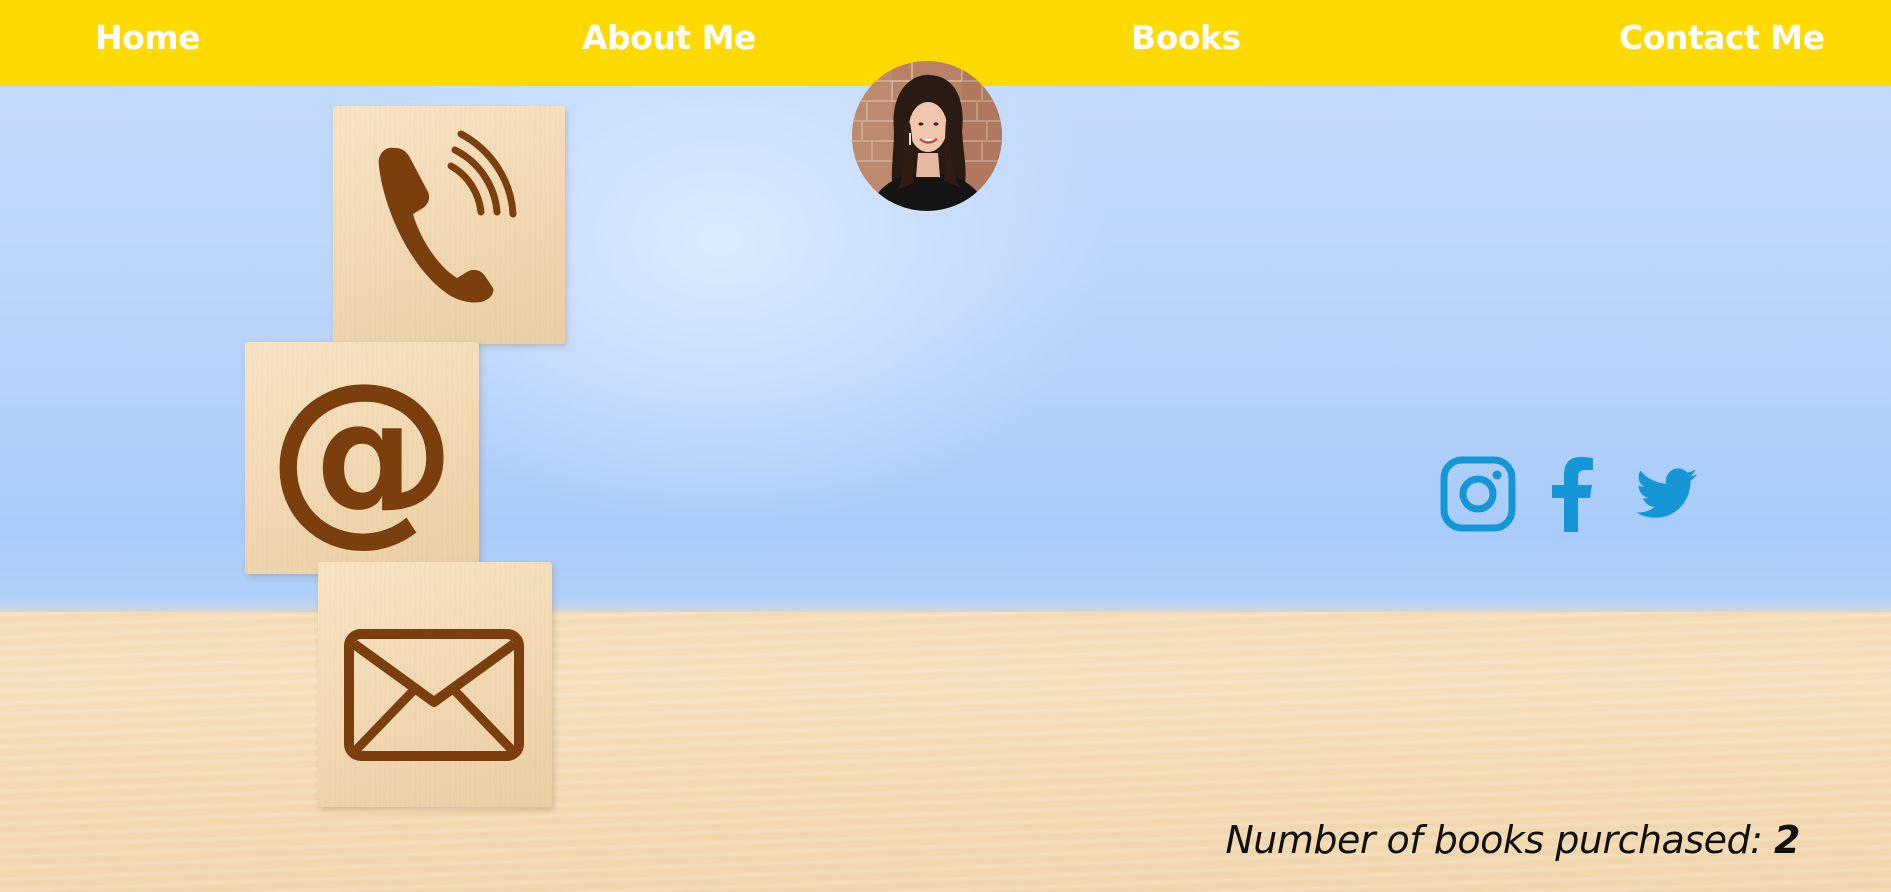 This screenshot has height=892, width=1891. I want to click on books-purchased-label: Number of books purchased:, so click(1494, 840).